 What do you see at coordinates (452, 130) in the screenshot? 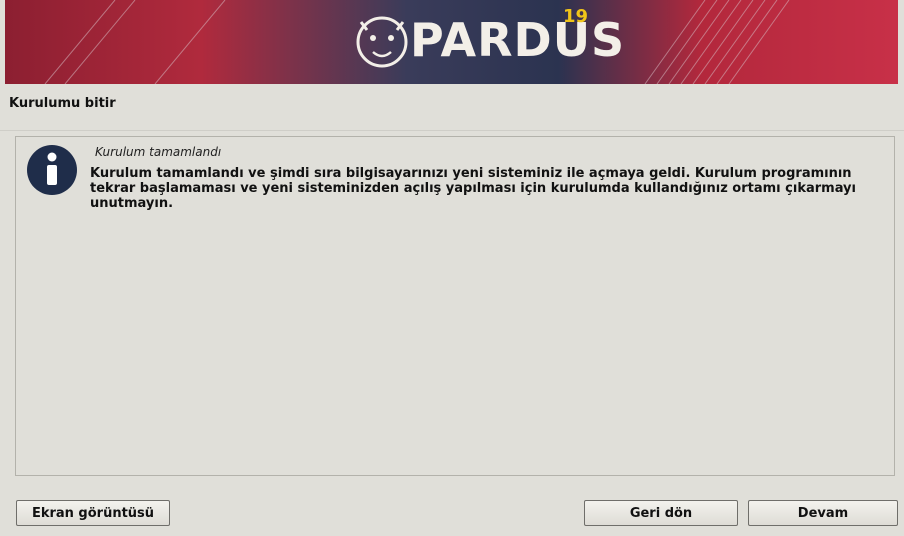
I see `divider` at bounding box center [452, 130].